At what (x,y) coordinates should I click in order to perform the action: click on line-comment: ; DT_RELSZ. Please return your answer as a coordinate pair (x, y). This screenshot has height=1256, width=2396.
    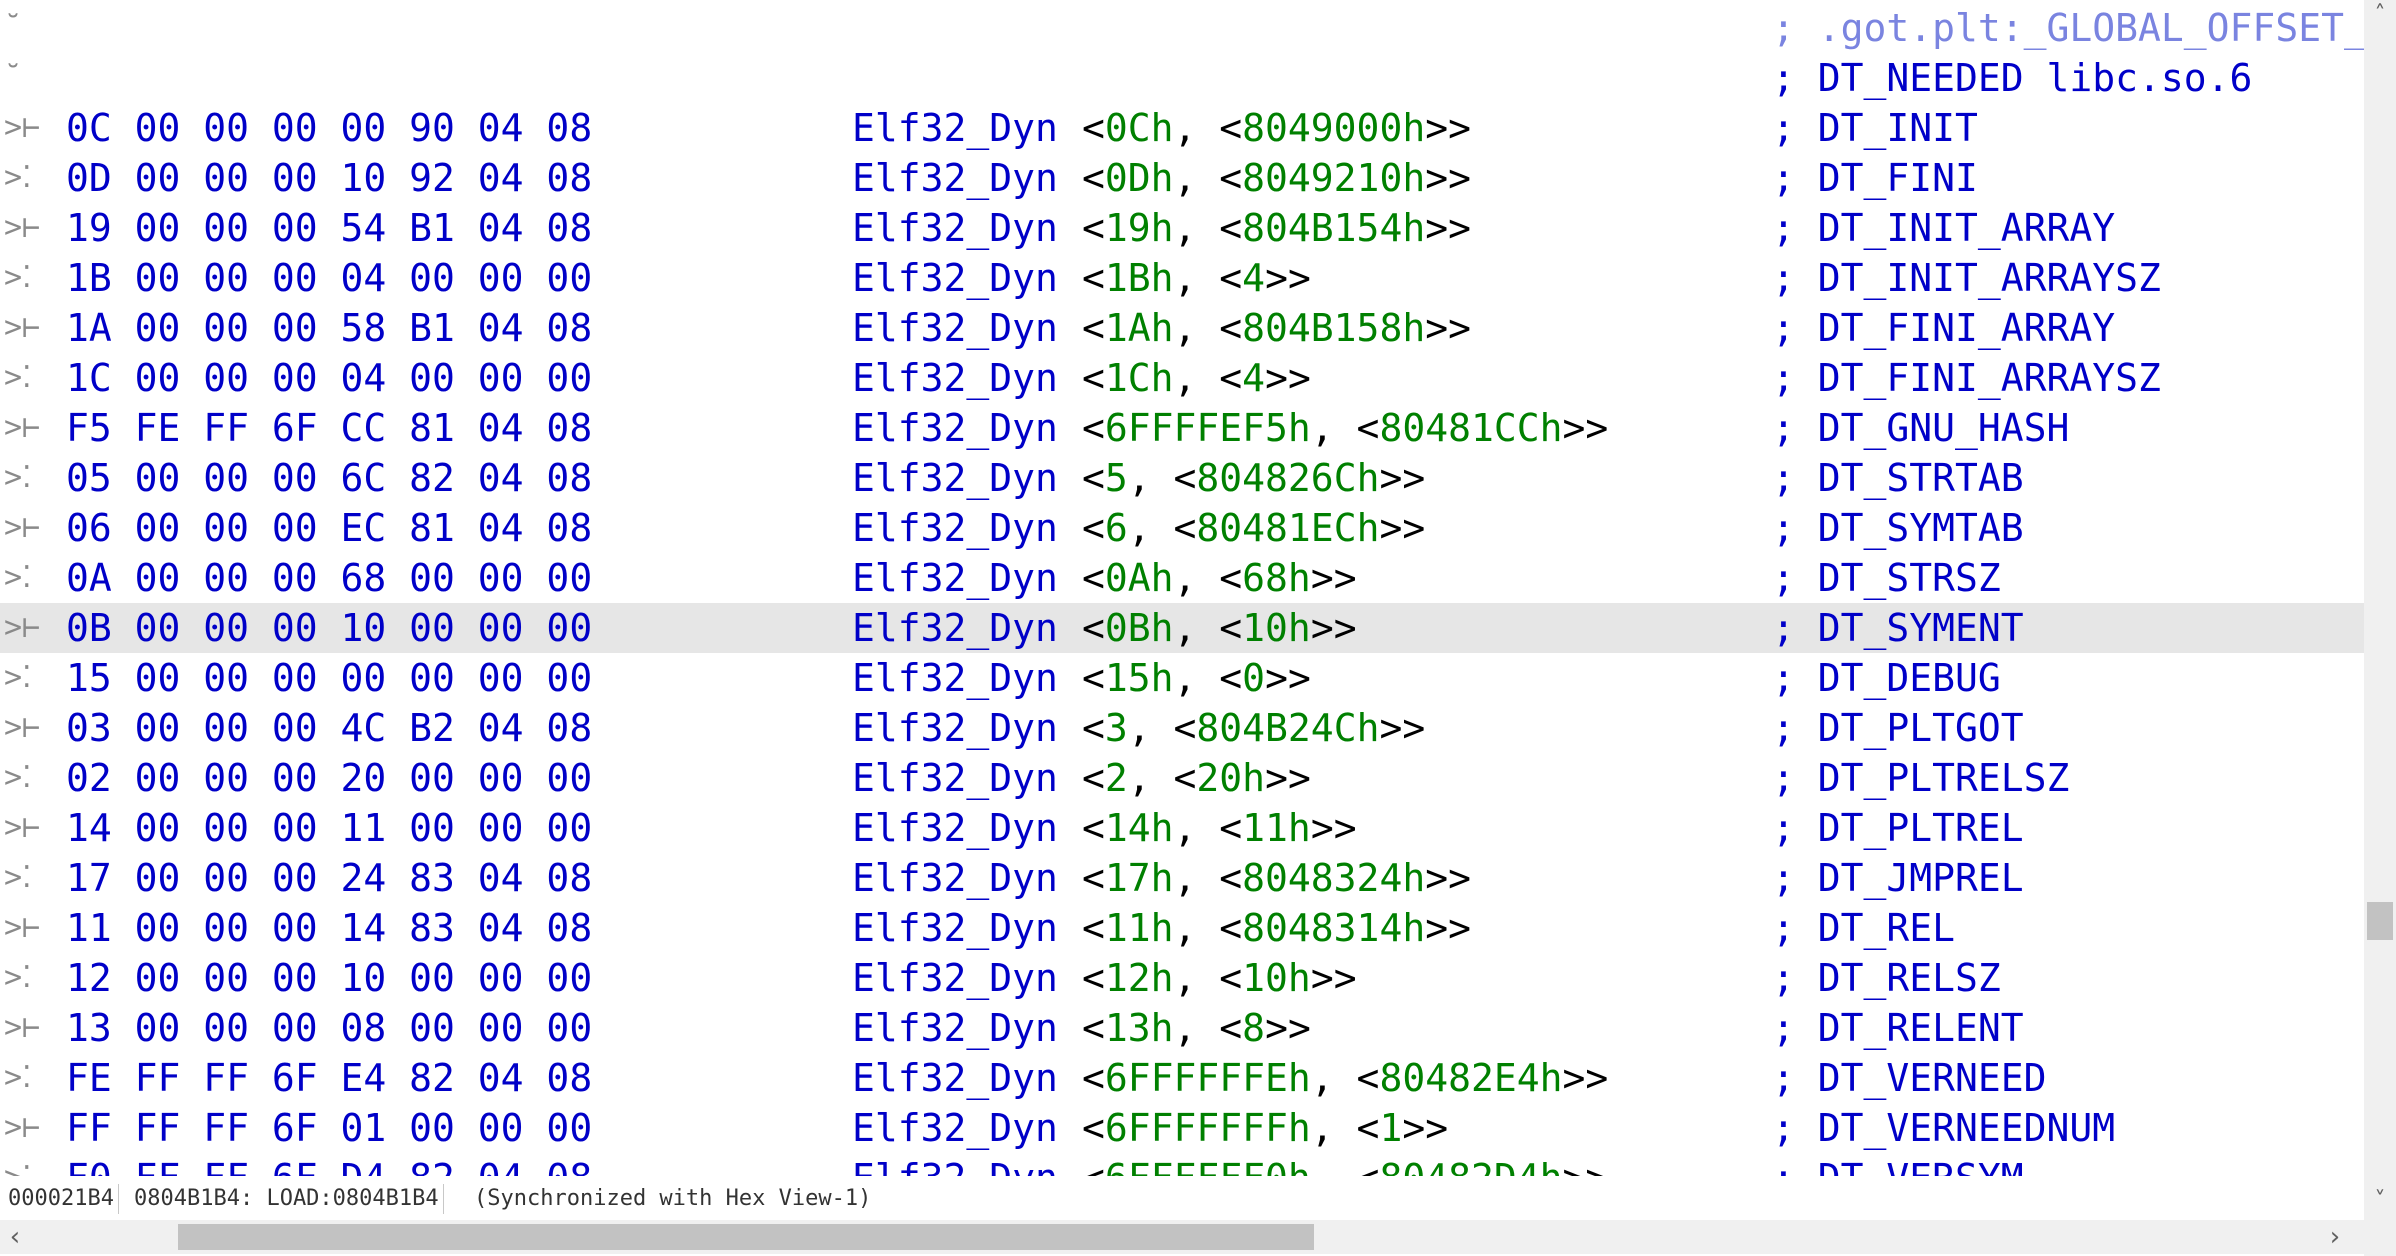
    Looking at the image, I should click on (1886, 978).